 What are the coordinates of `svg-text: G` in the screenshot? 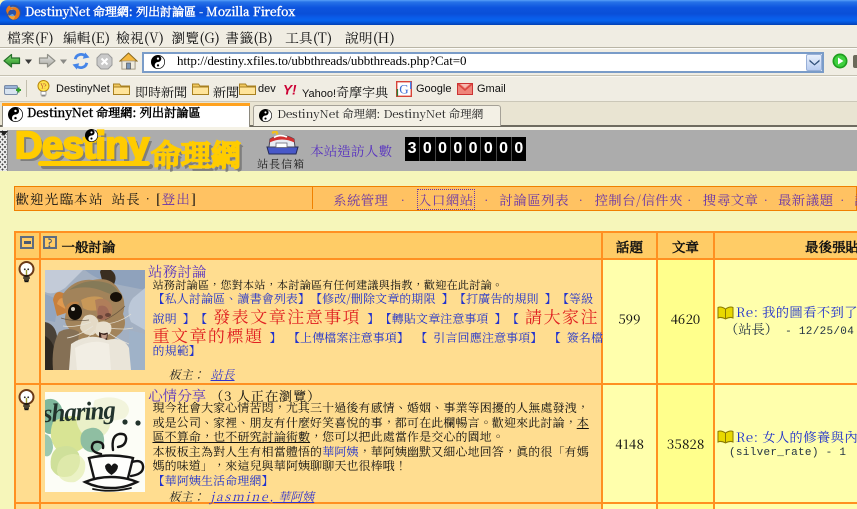 It's located at (403, 89).